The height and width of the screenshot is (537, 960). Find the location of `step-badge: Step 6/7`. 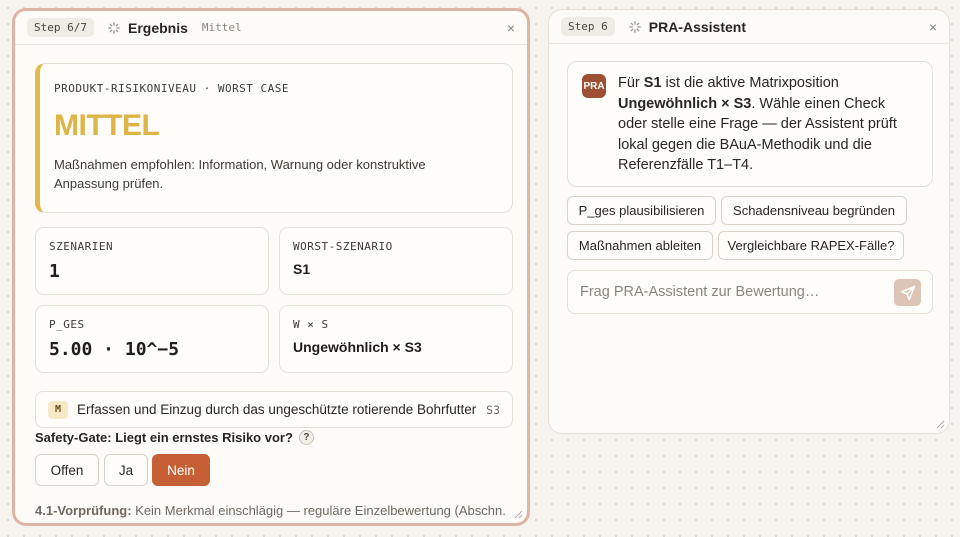

step-badge: Step 6/7 is located at coordinates (60, 27).